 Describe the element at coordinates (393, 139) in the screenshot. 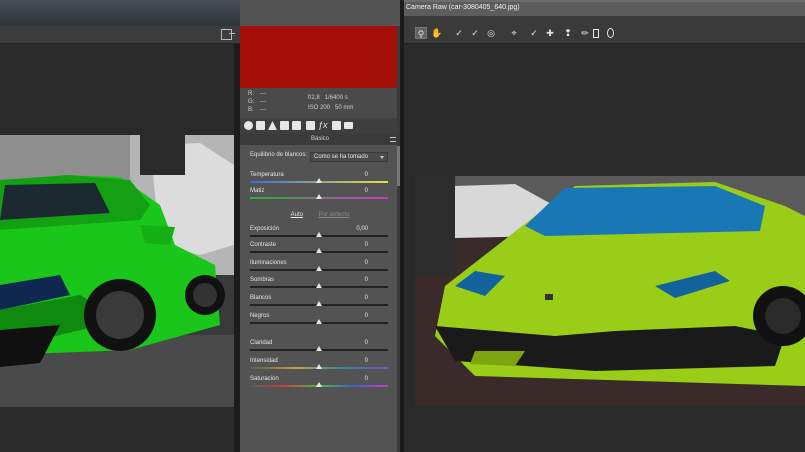

I see `panel-menu-icon` at that location.